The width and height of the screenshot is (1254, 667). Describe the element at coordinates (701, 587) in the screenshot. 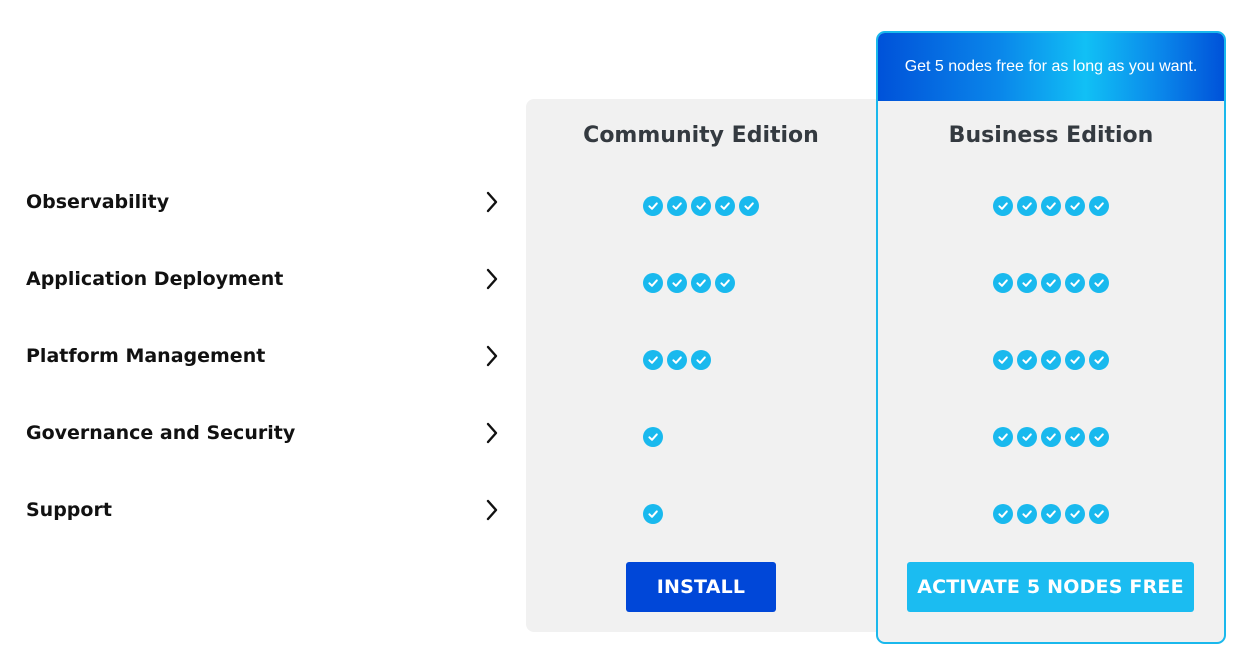

I see `install-button: INSTALL` at that location.